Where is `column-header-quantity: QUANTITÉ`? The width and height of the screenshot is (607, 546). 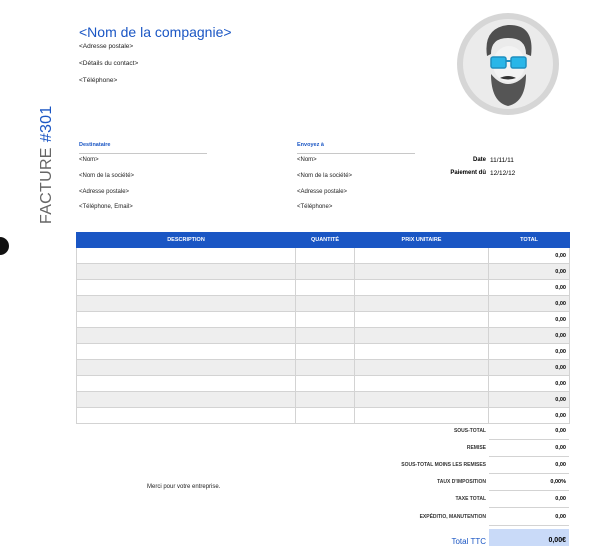
column-header-quantity: QUANTITÉ is located at coordinates (325, 240).